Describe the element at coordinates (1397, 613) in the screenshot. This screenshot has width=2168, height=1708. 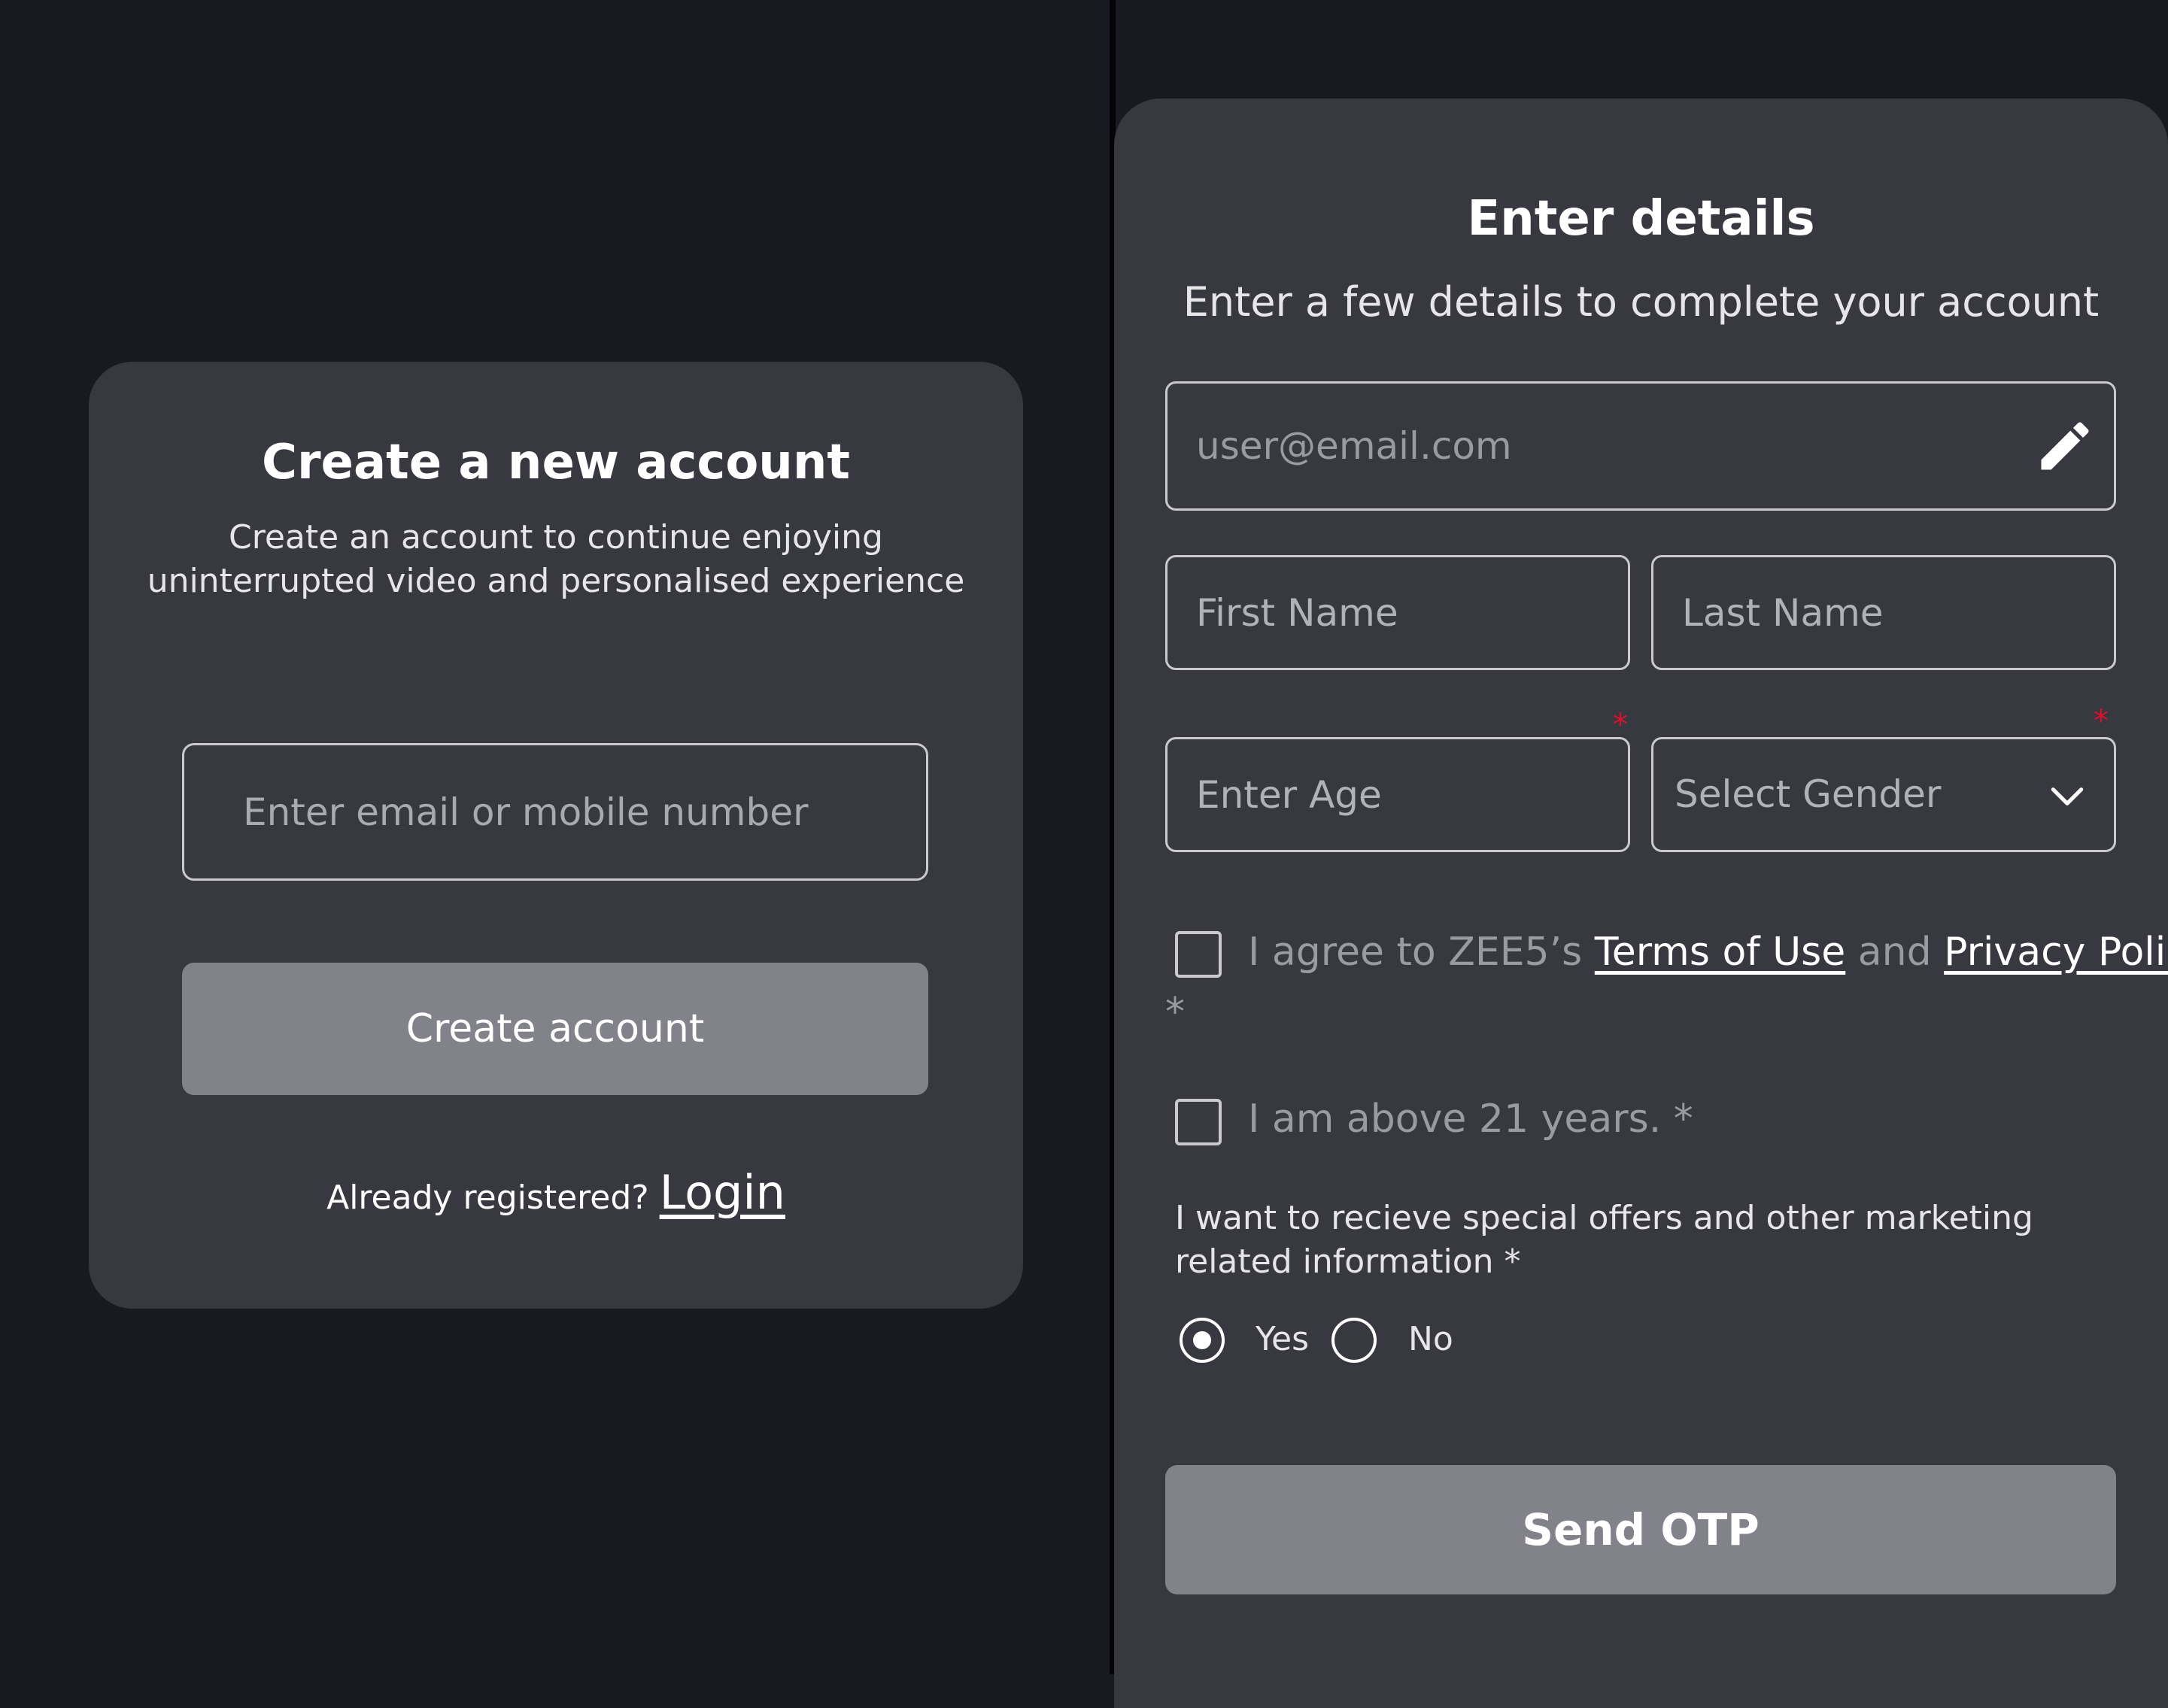
I see `first-name-field` at that location.